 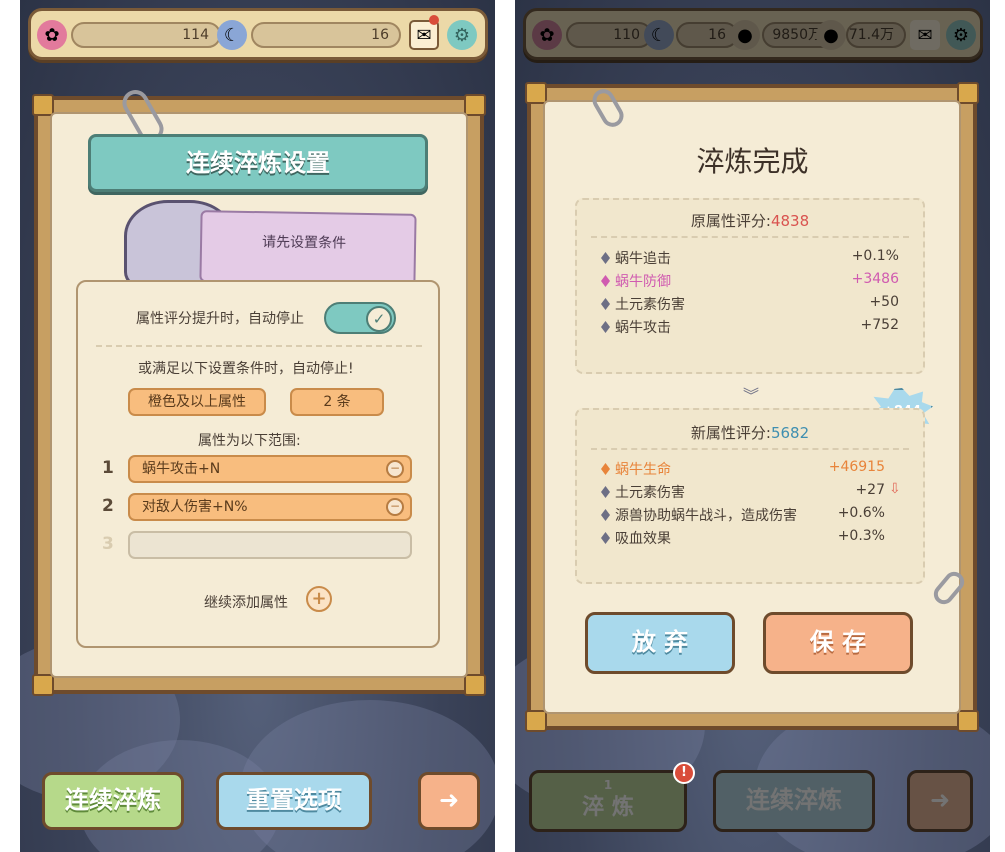 What do you see at coordinates (246, 369) in the screenshot?
I see `or-condition-label: 或满足以下设置条件时，自动停止!` at bounding box center [246, 369].